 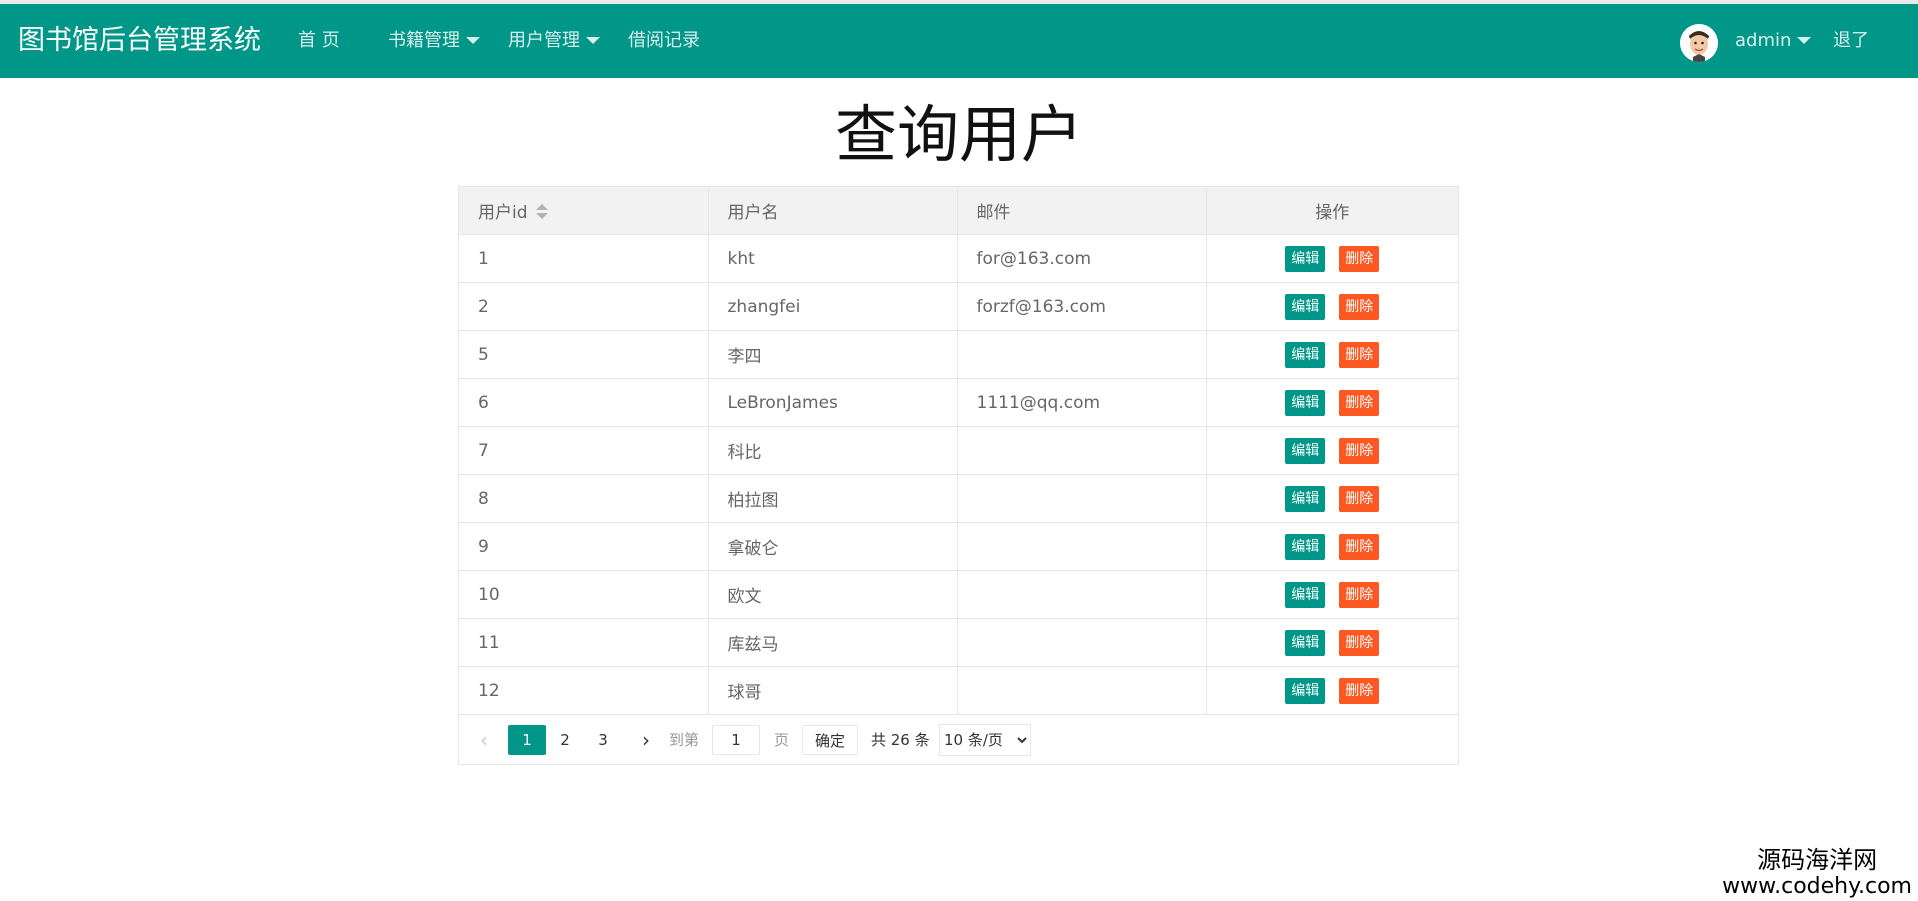 I want to click on cell-username: kht, so click(x=833, y=258).